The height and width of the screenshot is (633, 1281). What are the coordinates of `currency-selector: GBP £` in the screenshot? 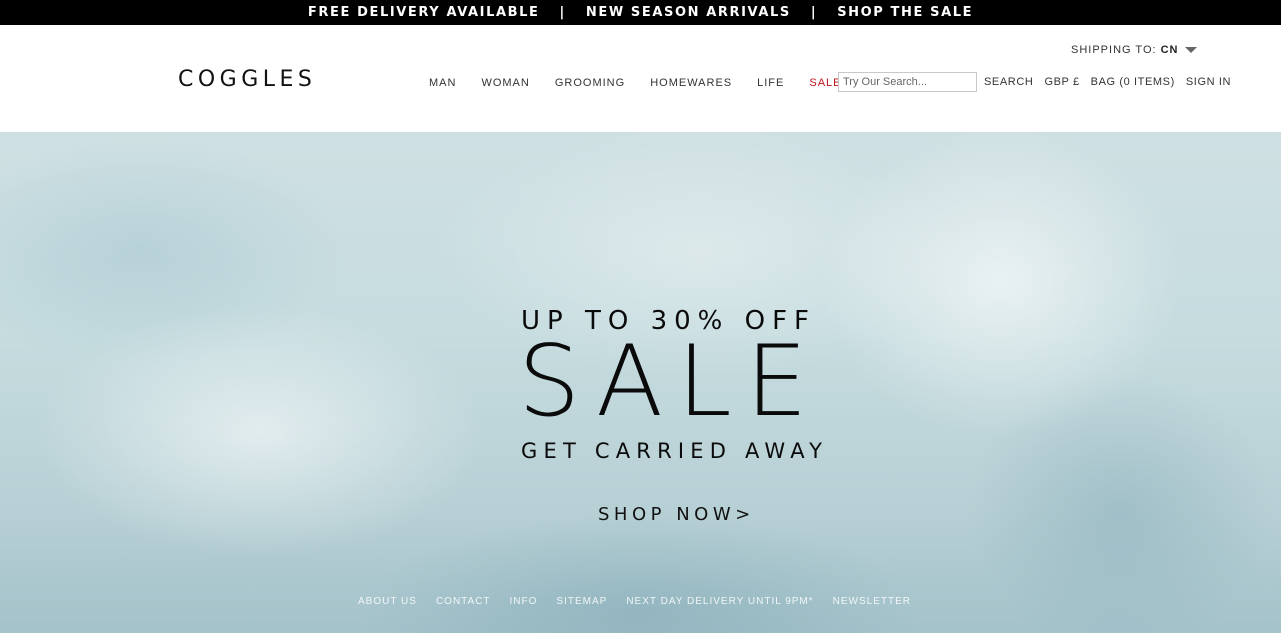 It's located at (1061, 82).